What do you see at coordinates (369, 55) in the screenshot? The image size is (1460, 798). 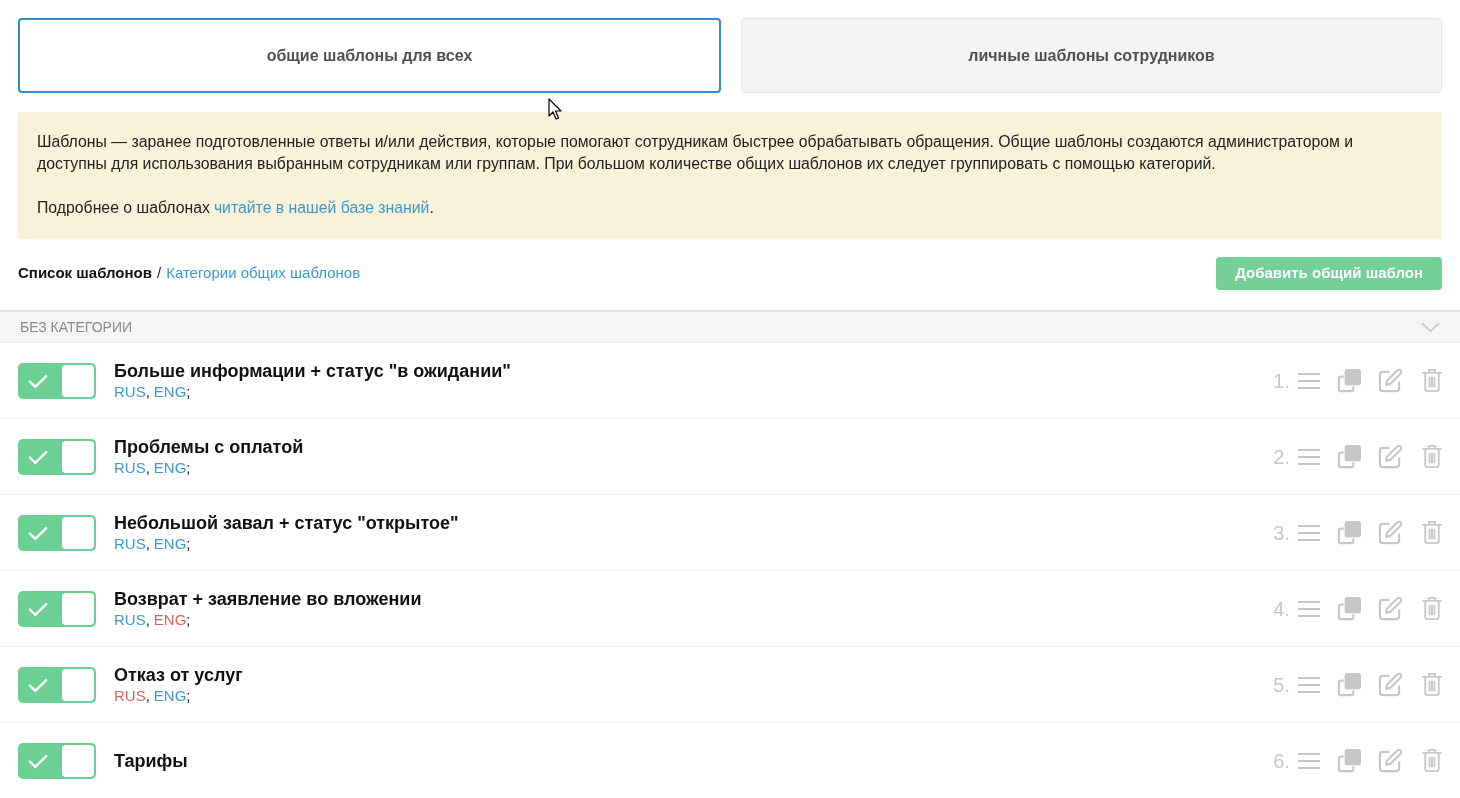 I see `tab: общие шаблоны для всех` at bounding box center [369, 55].